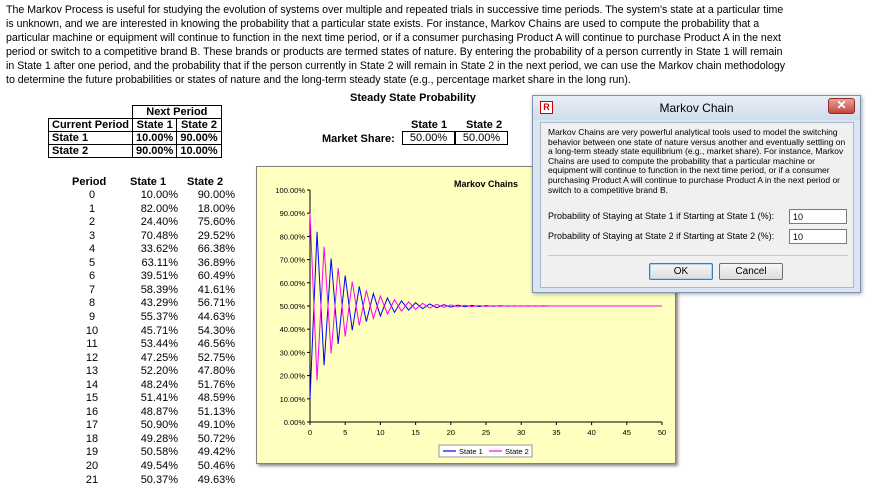 The image size is (875, 504). I want to click on x-tick-label: 5, so click(345, 432).